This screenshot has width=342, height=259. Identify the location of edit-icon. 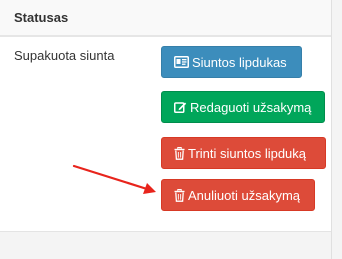
(180, 107).